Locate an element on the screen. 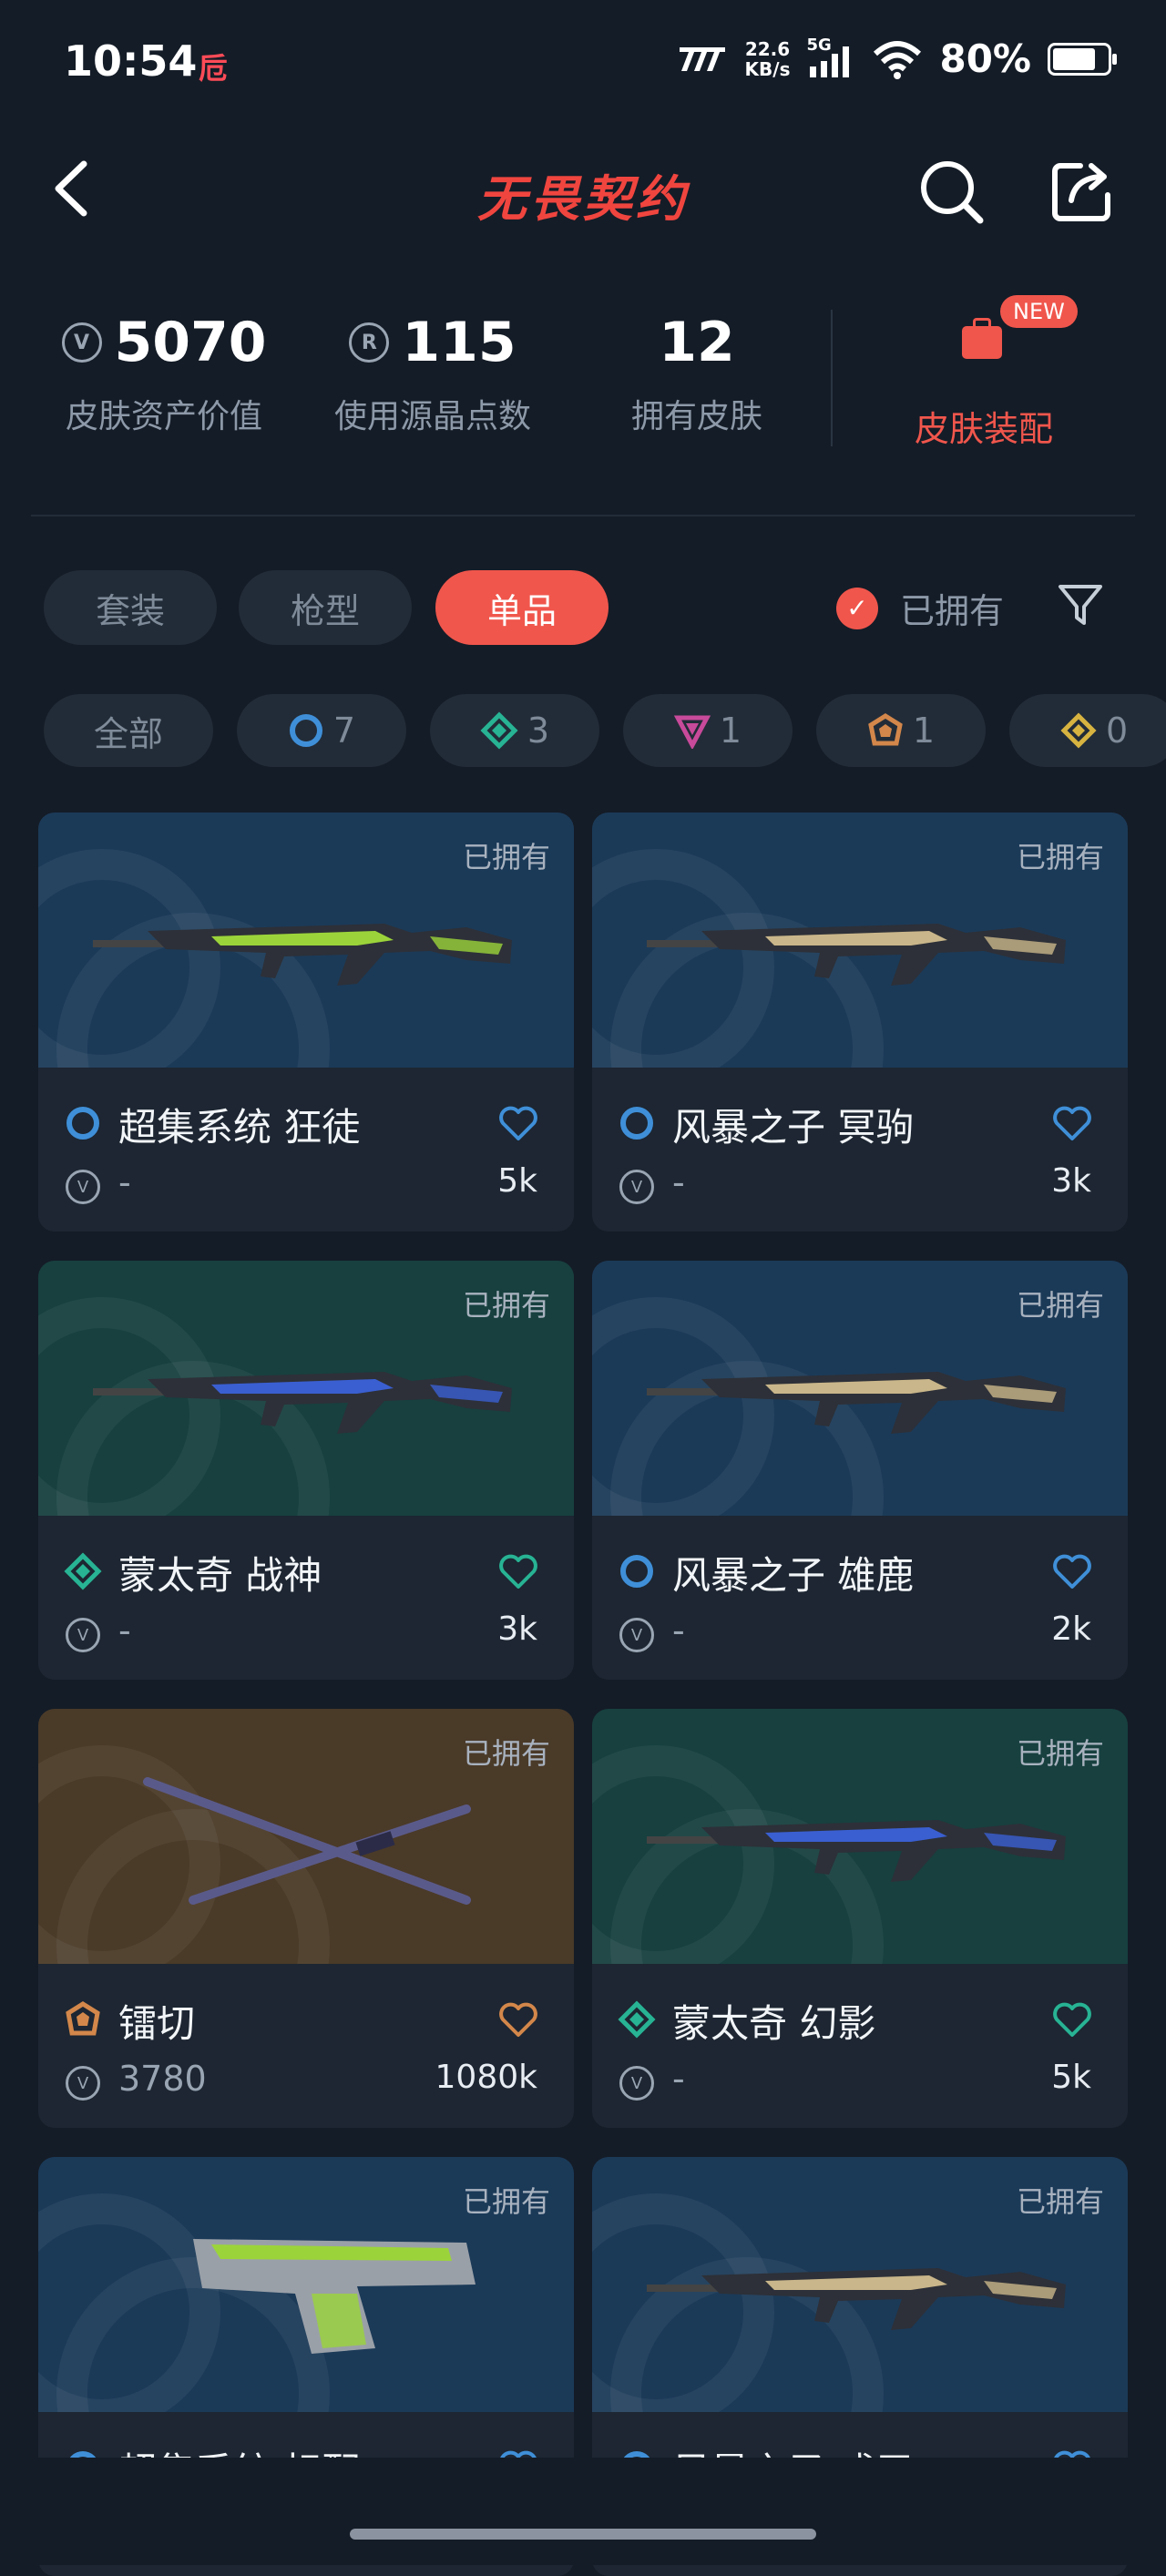 The width and height of the screenshot is (1166, 2576). loadout-label: 皮肤装配 is located at coordinates (983, 429).